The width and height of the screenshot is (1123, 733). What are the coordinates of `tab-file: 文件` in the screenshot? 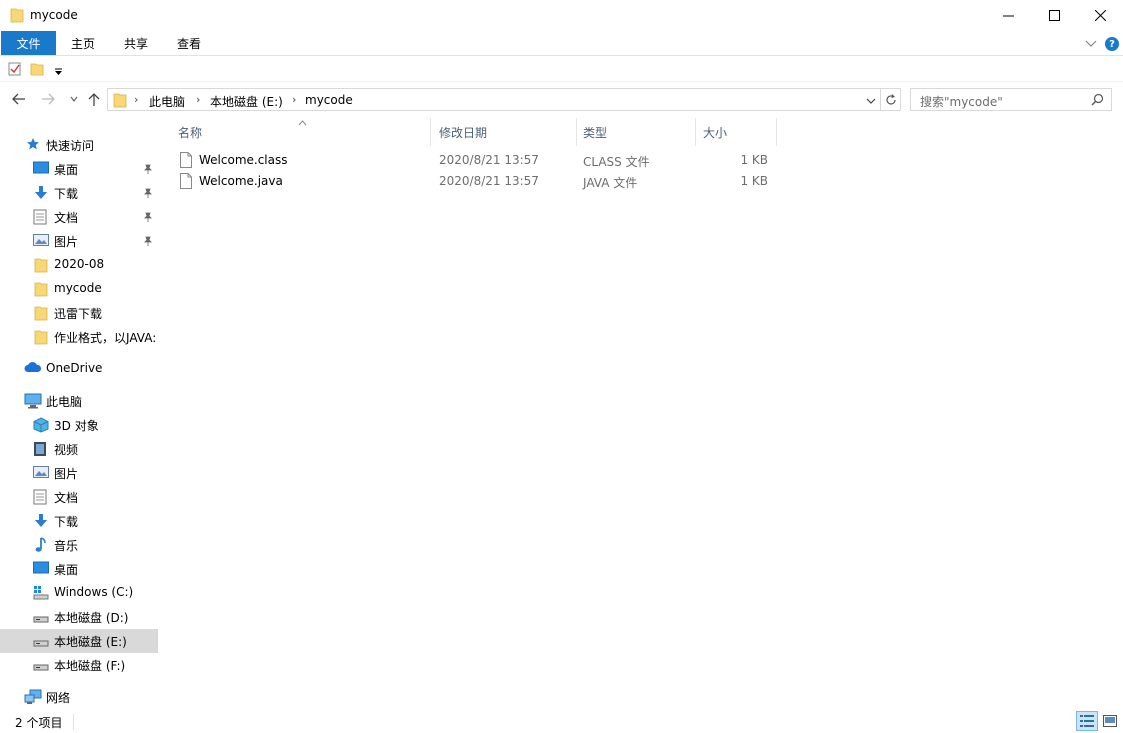 It's located at (28, 43).